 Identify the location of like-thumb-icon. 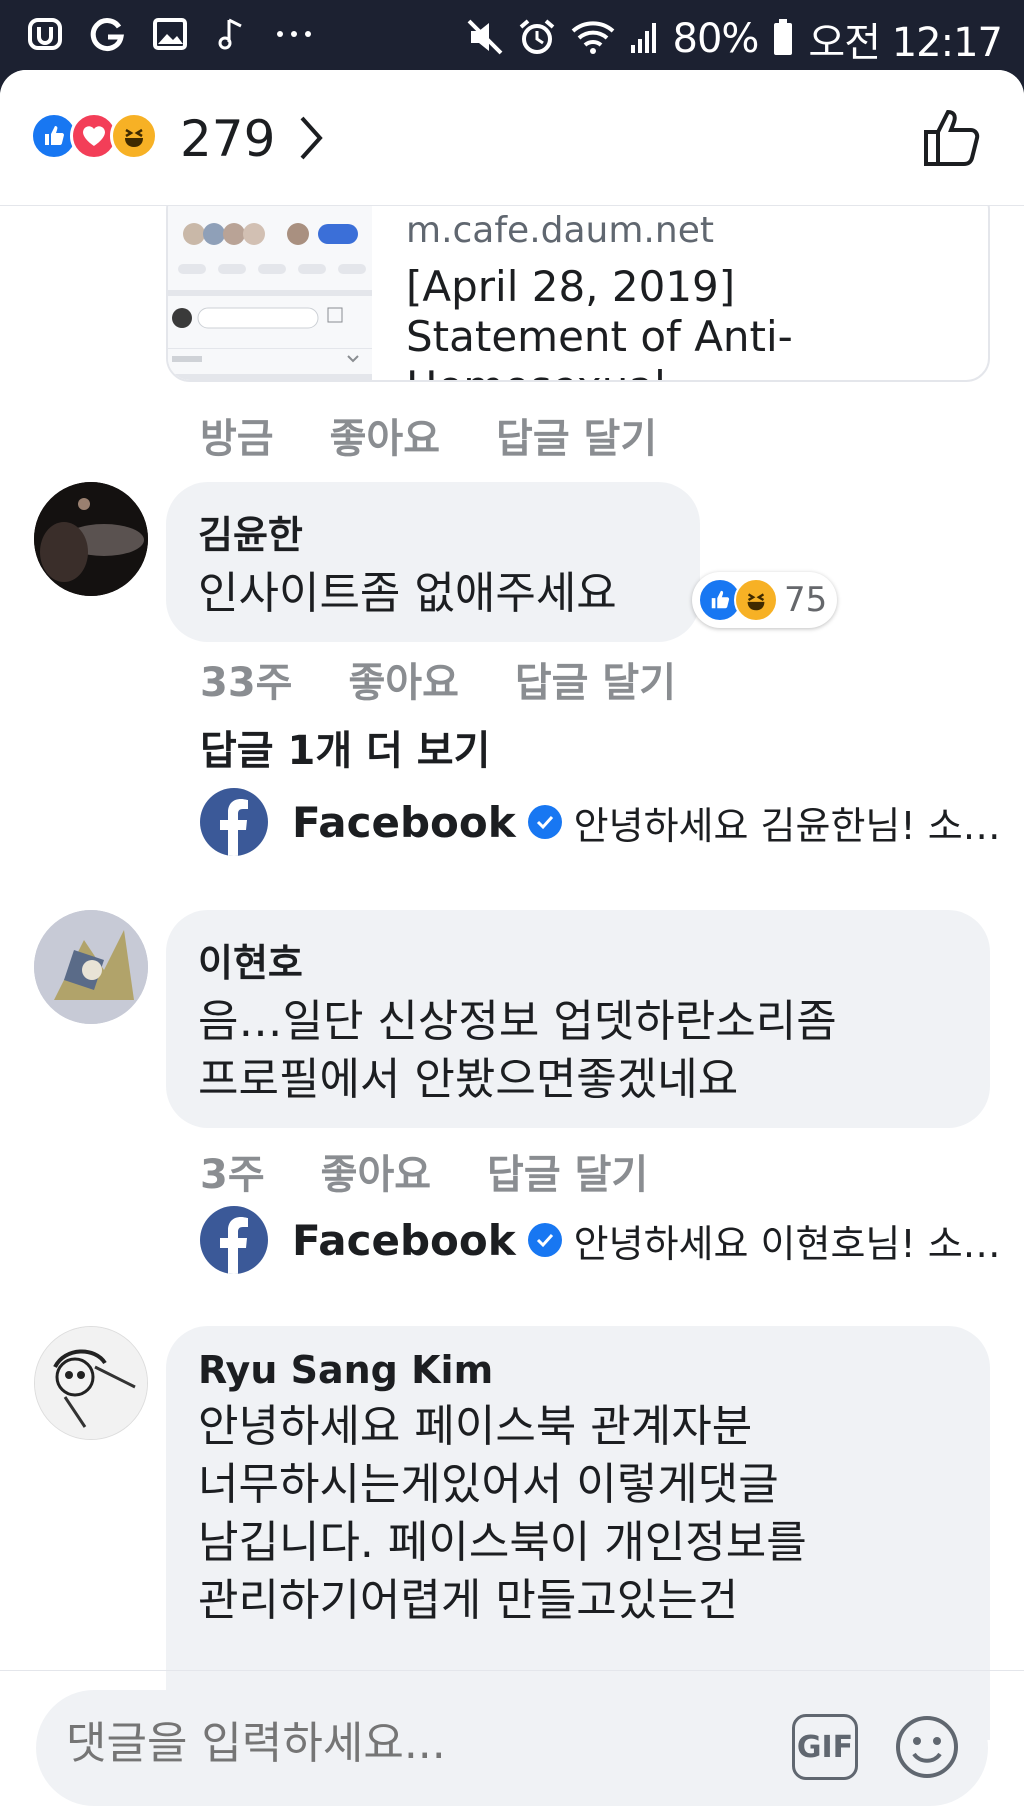
(952, 138).